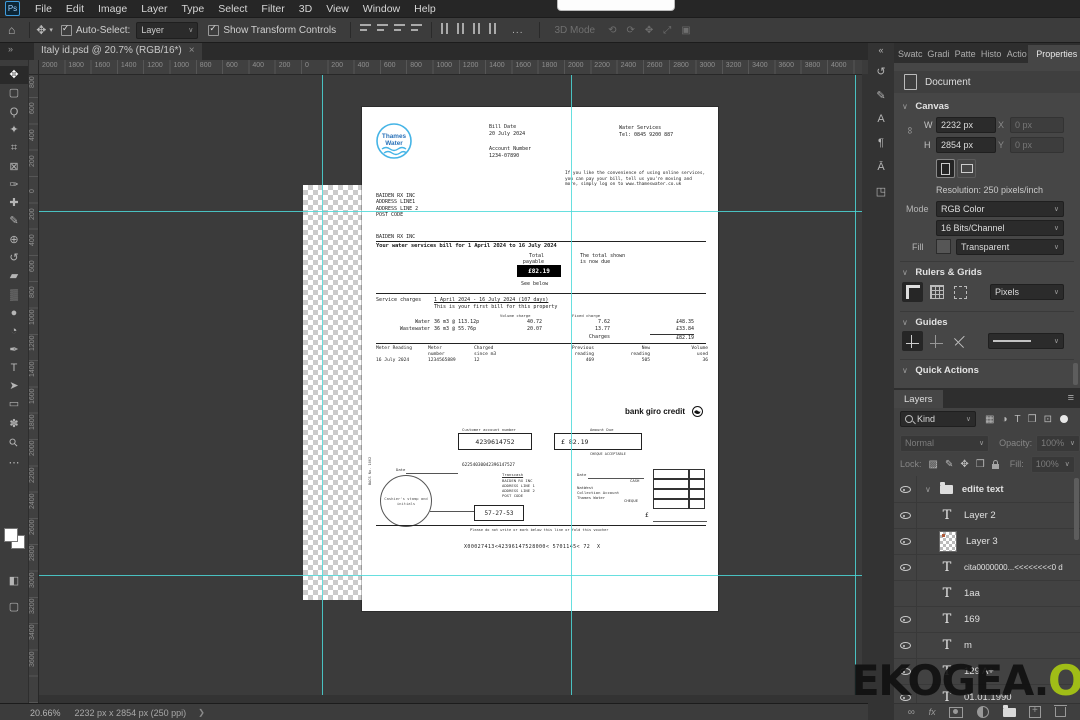 Image resolution: width=1080 pixels, height=720 pixels. I want to click on distribute-left-icon, so click(494, 28).